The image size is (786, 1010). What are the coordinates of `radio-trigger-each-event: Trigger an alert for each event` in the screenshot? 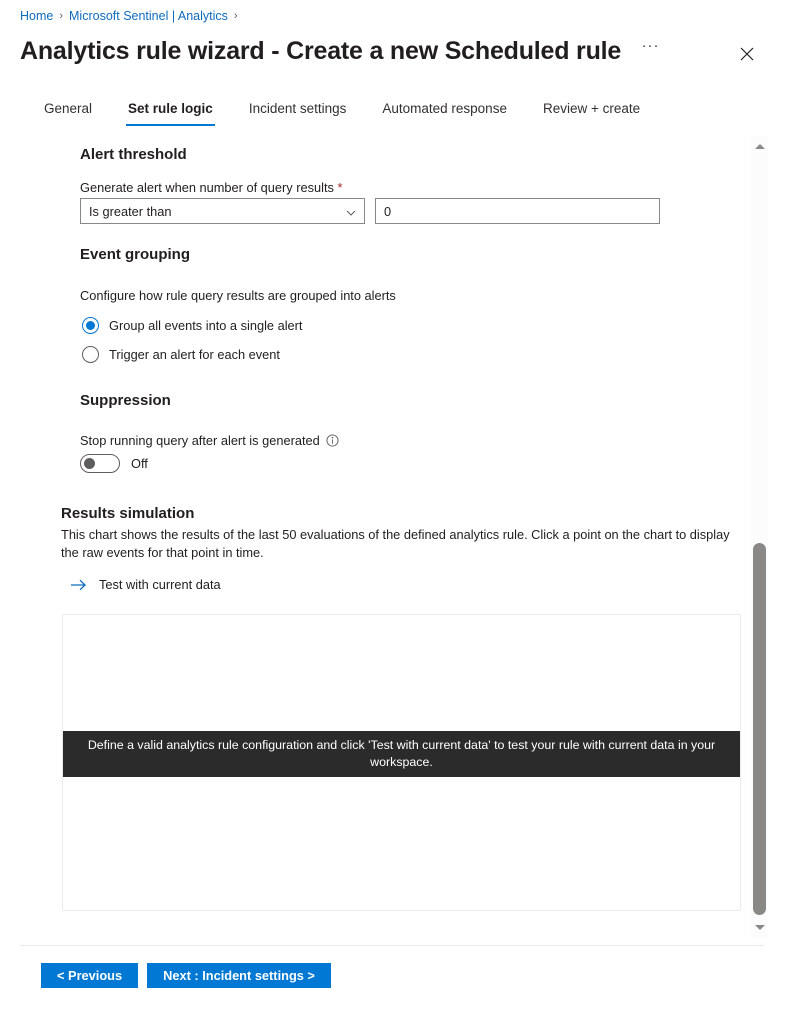 It's located at (181, 354).